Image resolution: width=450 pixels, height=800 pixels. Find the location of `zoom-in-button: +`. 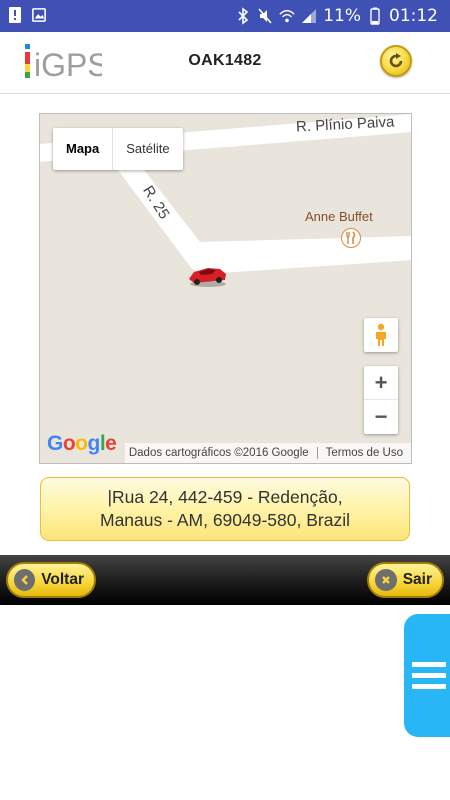

zoom-in-button: + is located at coordinates (381, 383).